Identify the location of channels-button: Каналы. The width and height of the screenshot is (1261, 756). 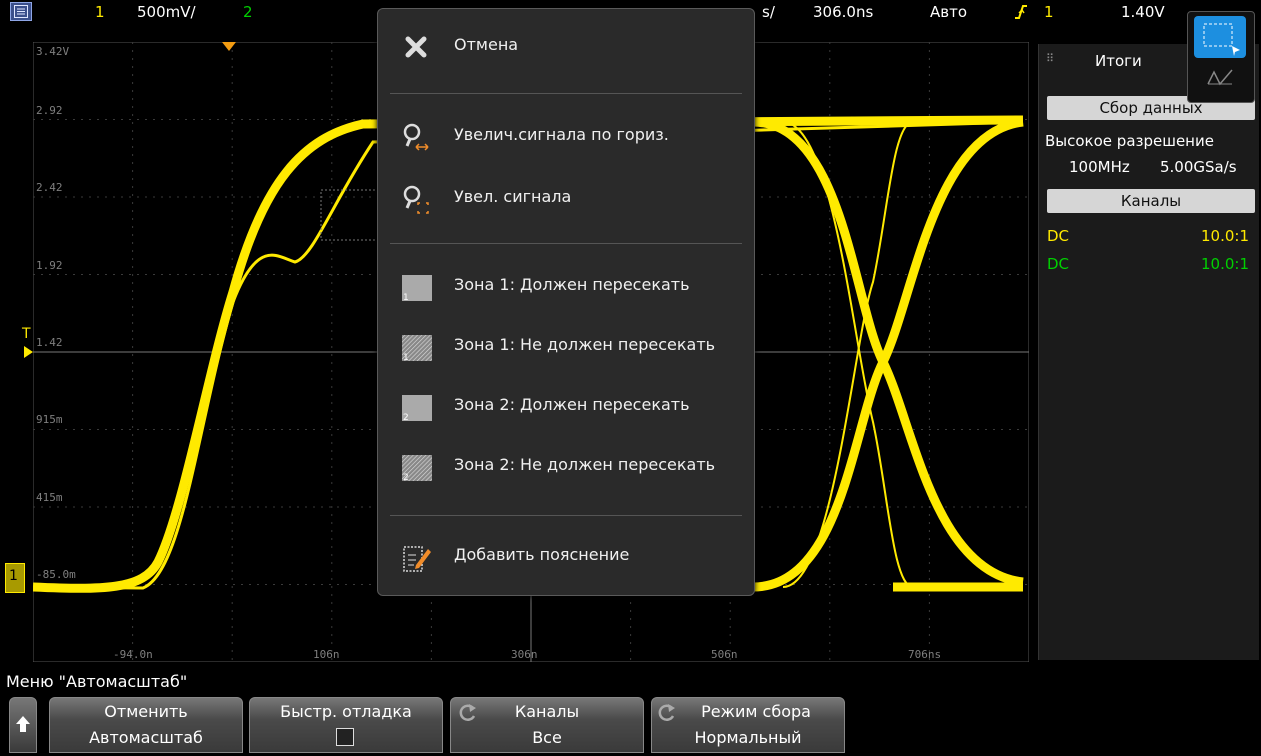
(1151, 201).